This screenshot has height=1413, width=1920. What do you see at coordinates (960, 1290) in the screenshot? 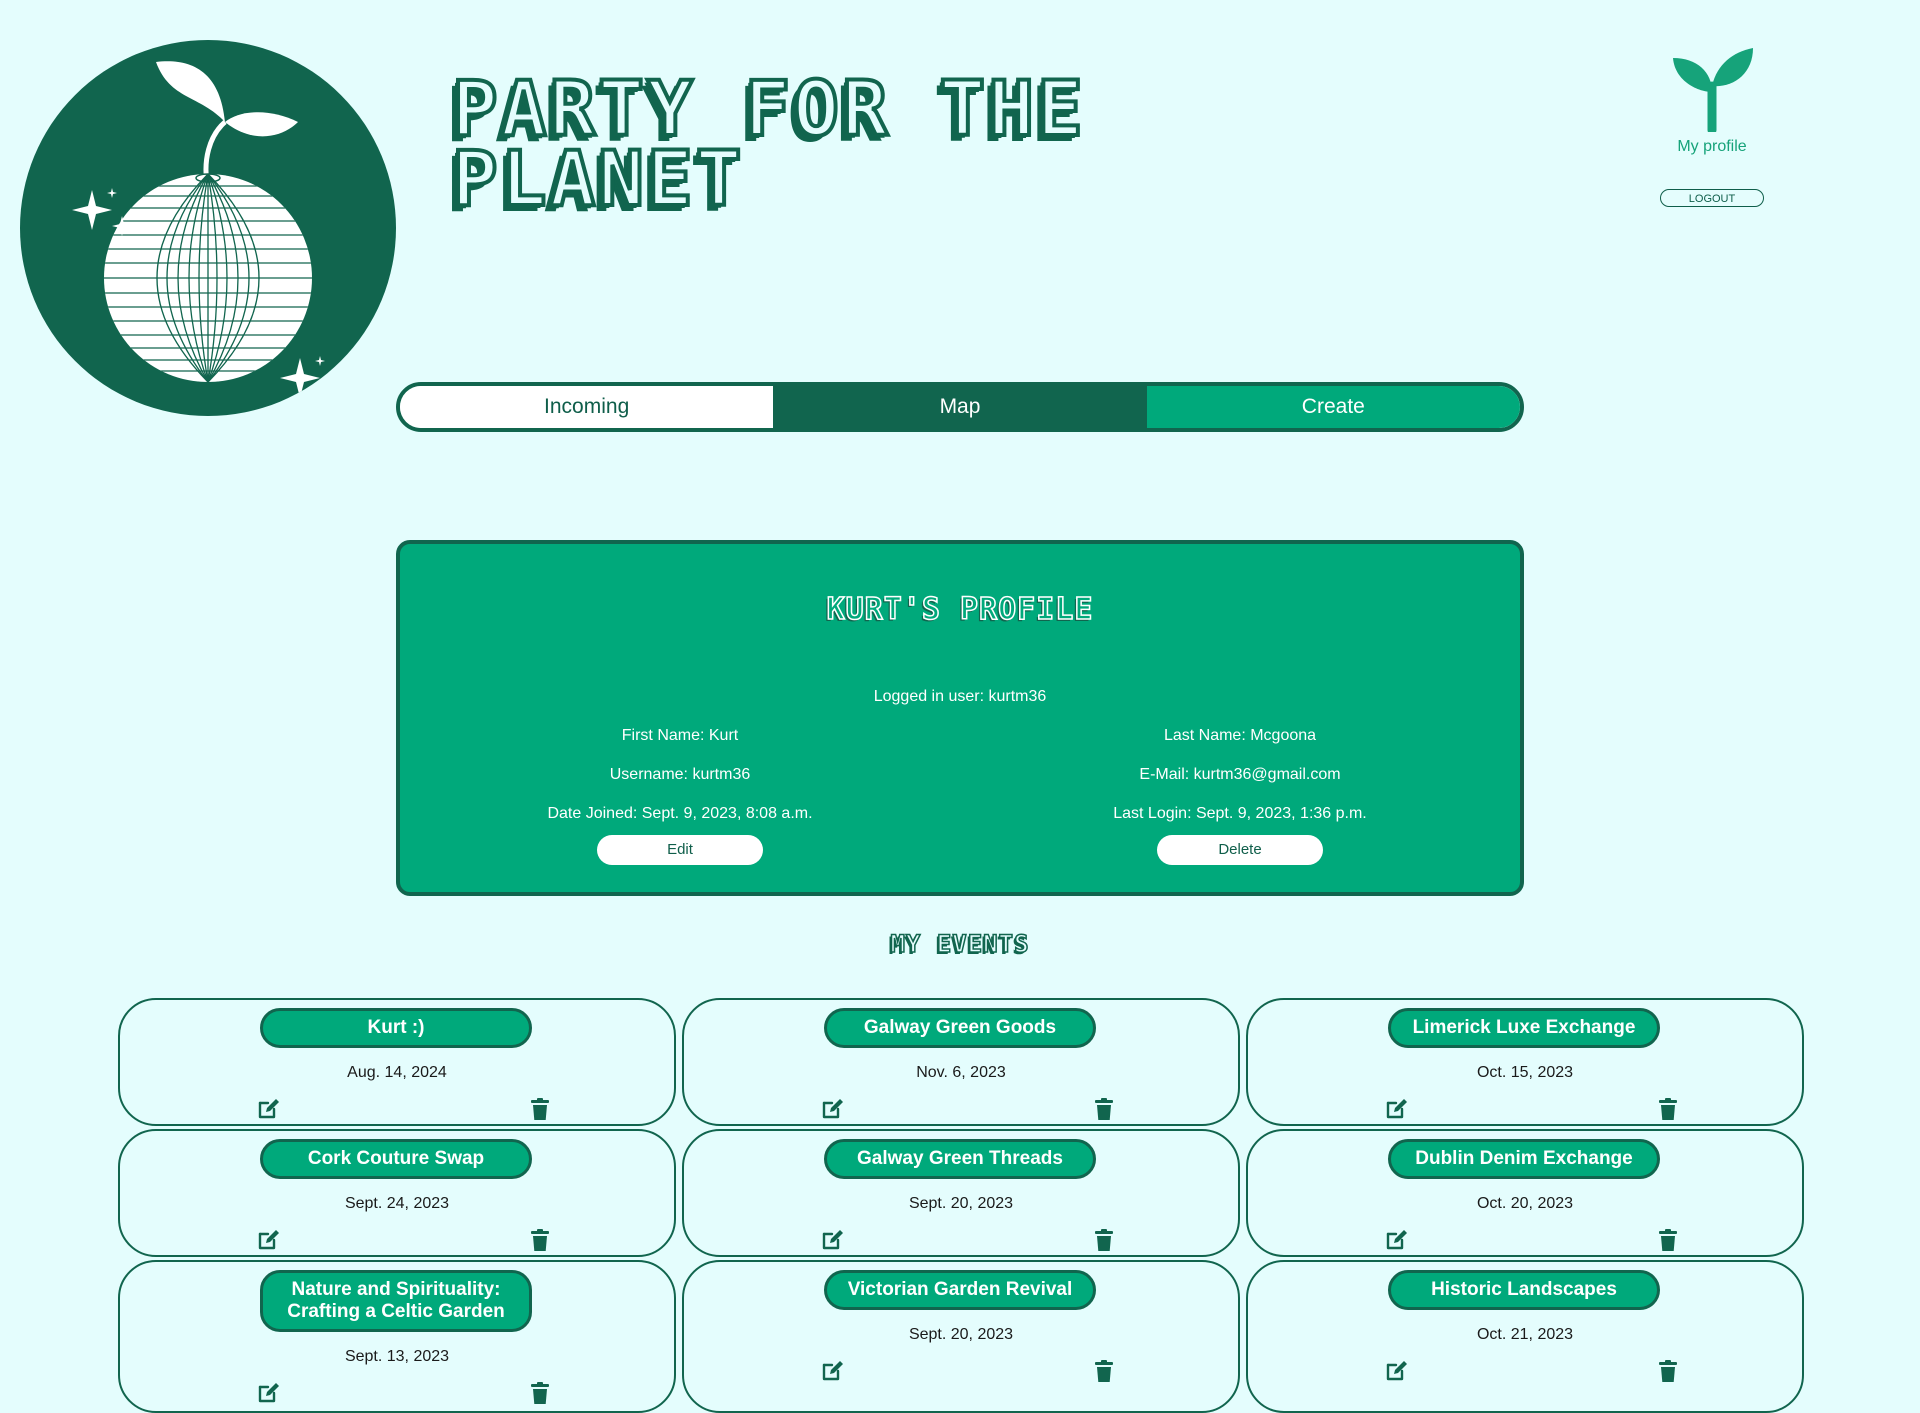
I see `event-title: Victorian Garden Revival` at bounding box center [960, 1290].